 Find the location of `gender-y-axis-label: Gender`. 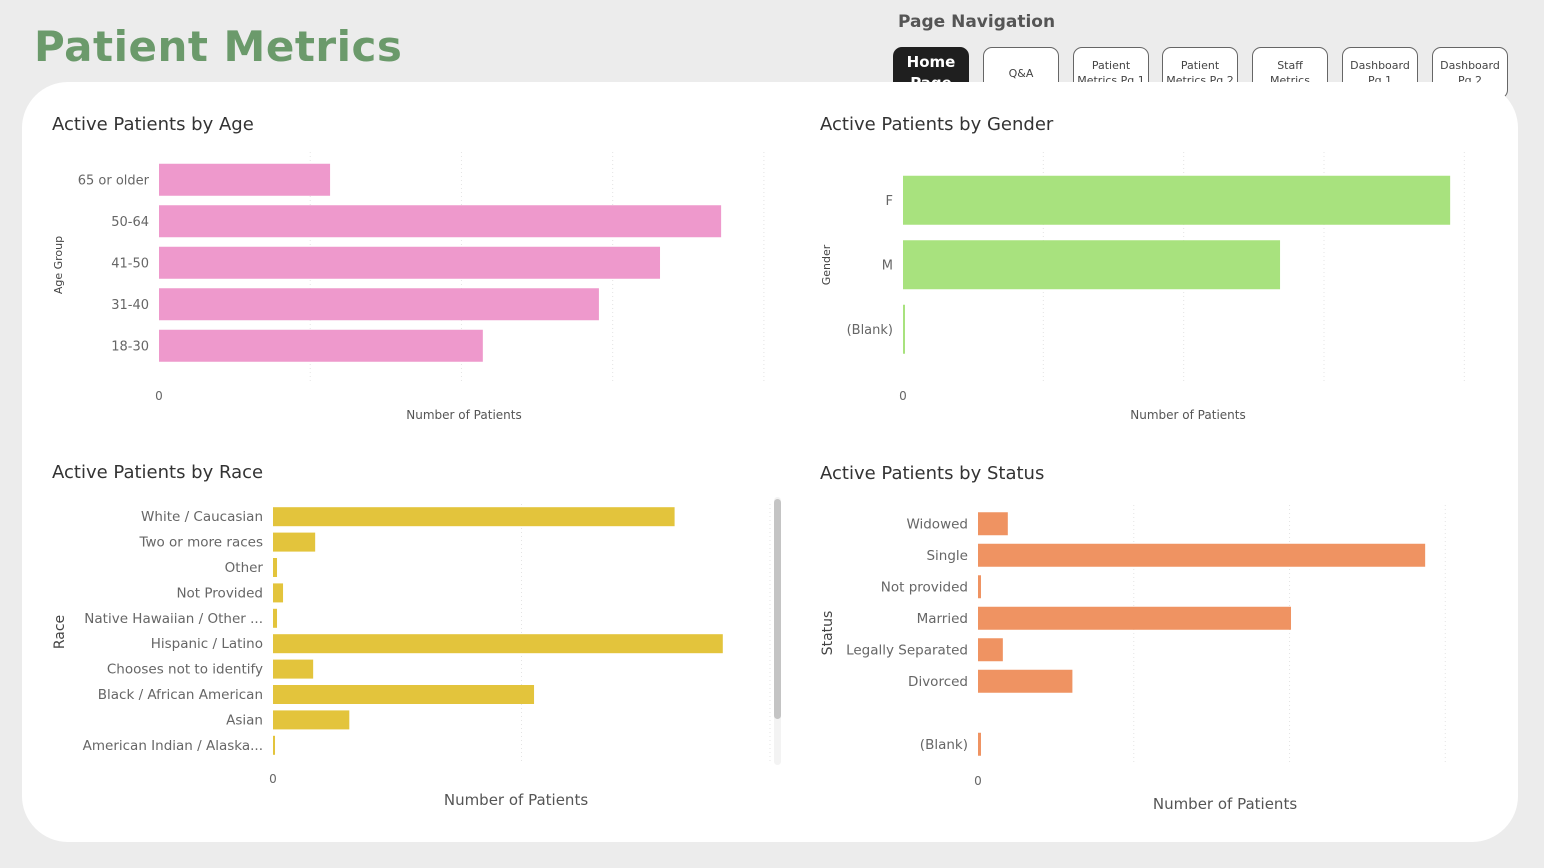

gender-y-axis-label: Gender is located at coordinates (826, 264).